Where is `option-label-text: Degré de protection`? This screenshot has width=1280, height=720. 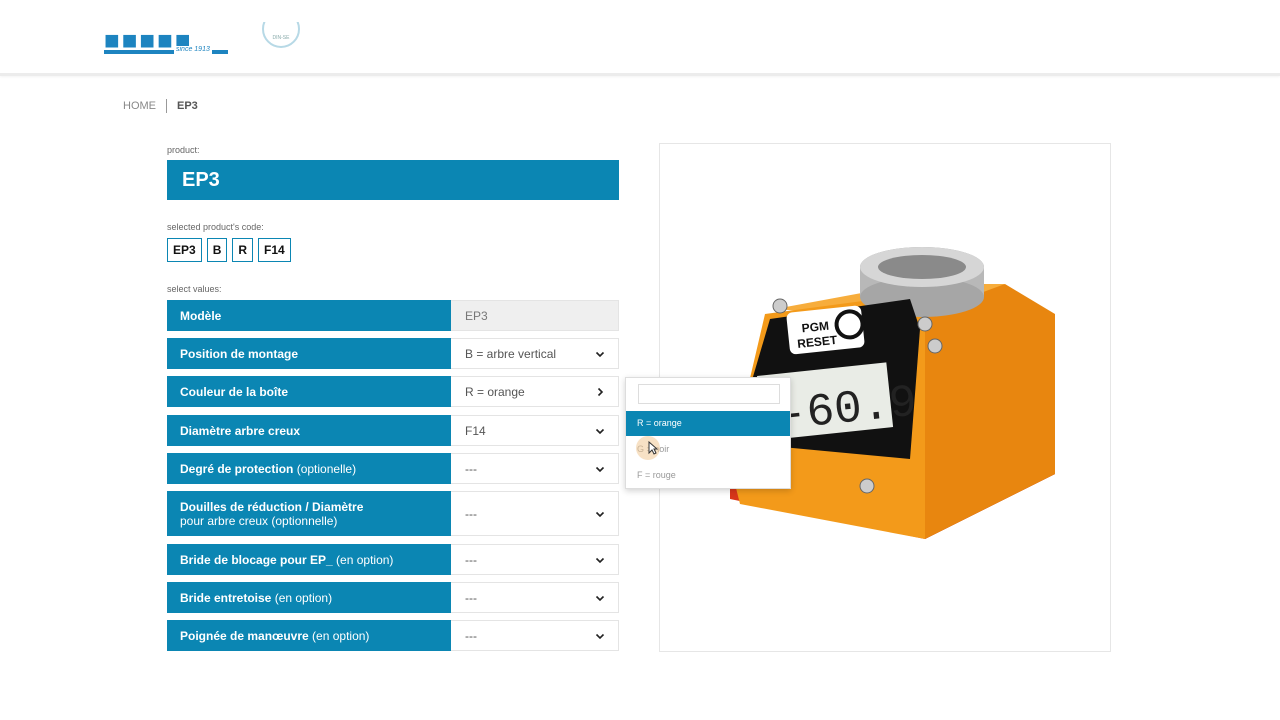
option-label-text: Degré de protection is located at coordinates (237, 468).